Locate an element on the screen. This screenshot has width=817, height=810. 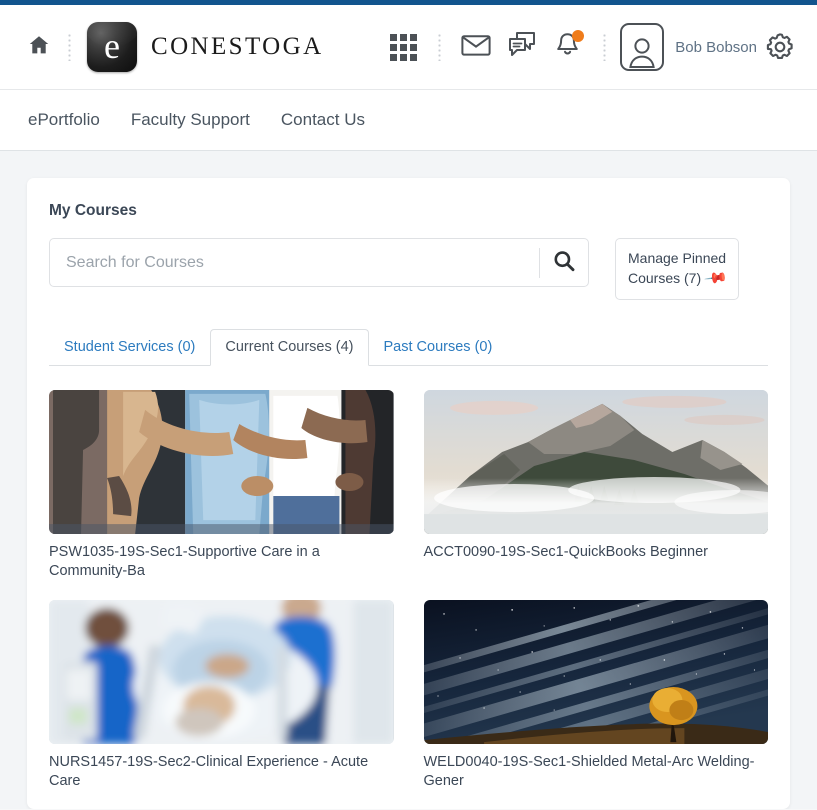
brand-mark-icon: e is located at coordinates (112, 47).